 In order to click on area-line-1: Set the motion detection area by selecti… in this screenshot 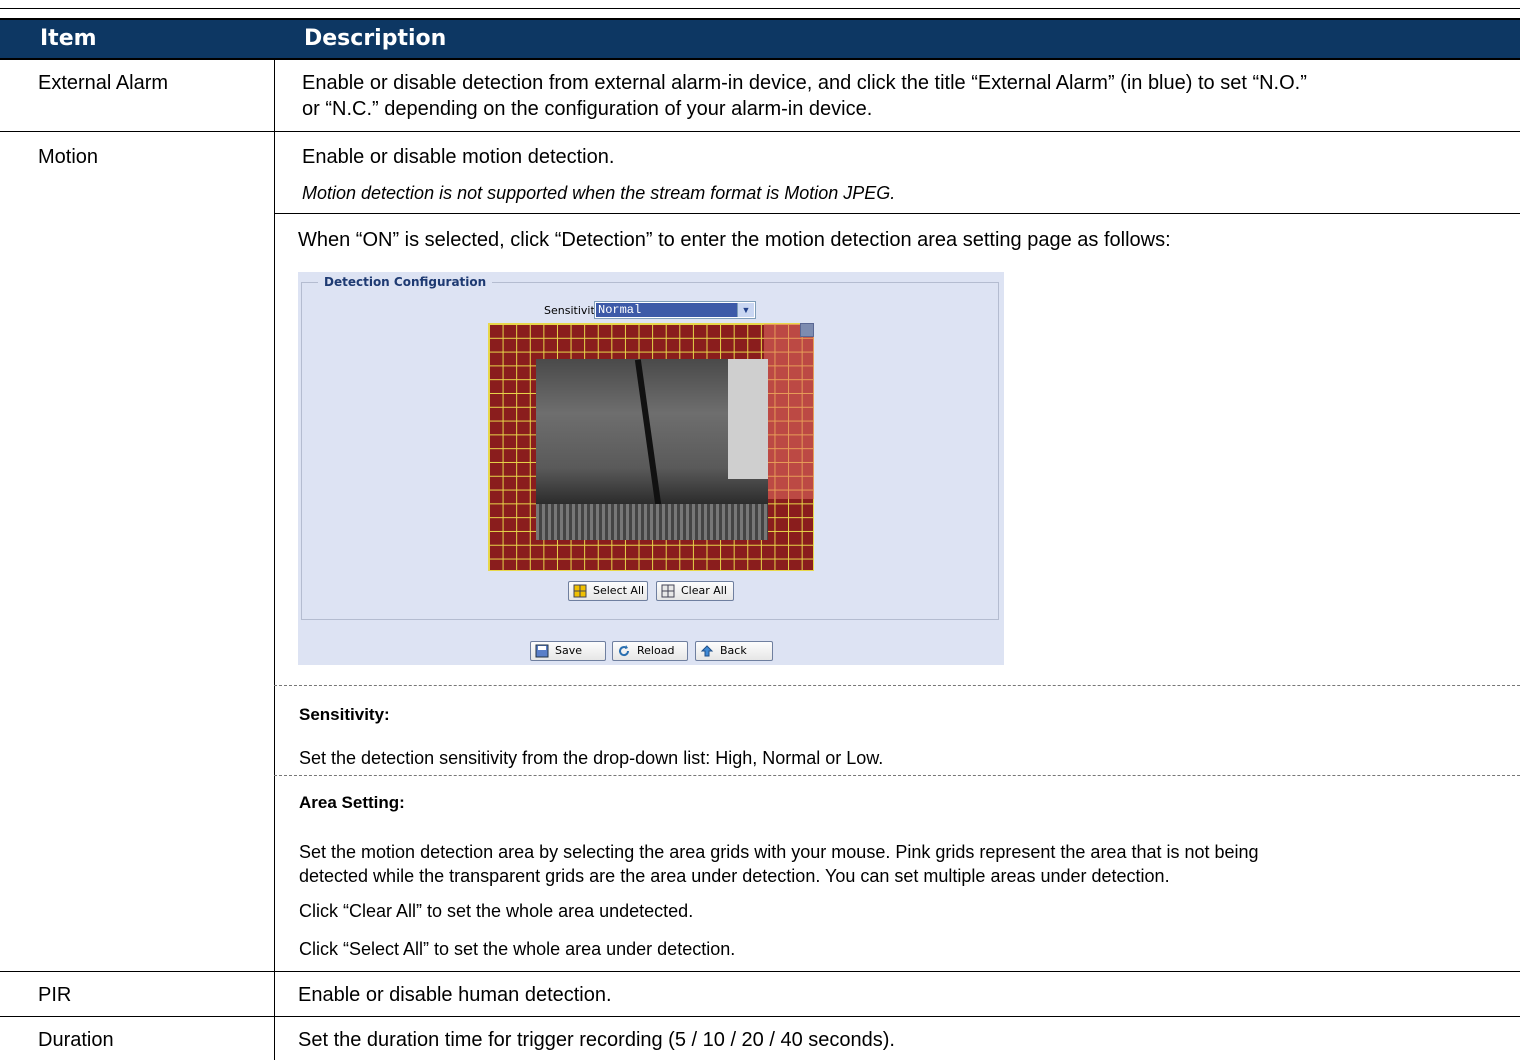, I will do `click(779, 852)`.